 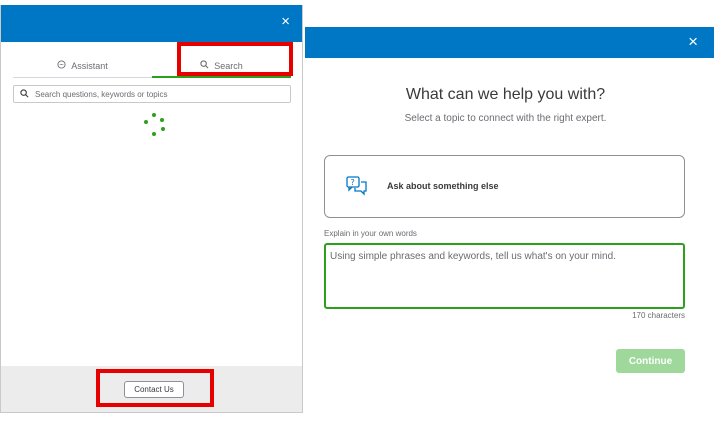 I want to click on explain-label: Explain in your own words, so click(x=370, y=233).